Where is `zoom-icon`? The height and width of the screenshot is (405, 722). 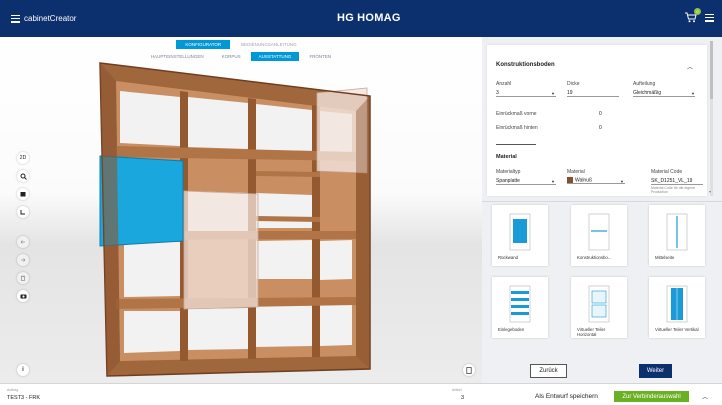
zoom-icon is located at coordinates (23, 176).